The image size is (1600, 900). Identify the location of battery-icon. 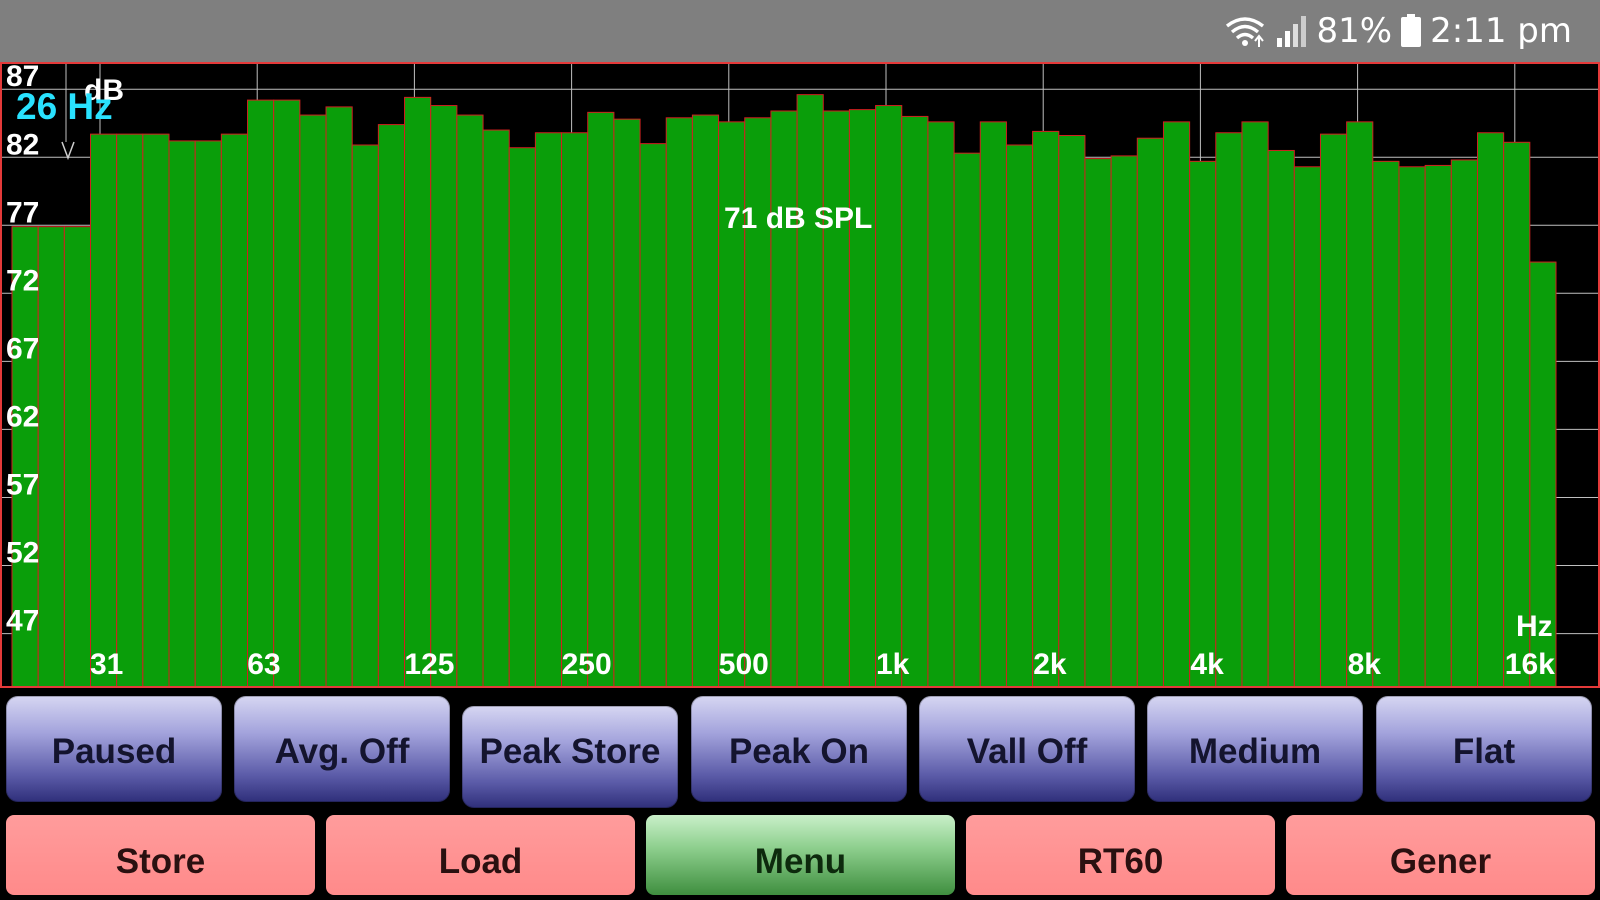
(1411, 31).